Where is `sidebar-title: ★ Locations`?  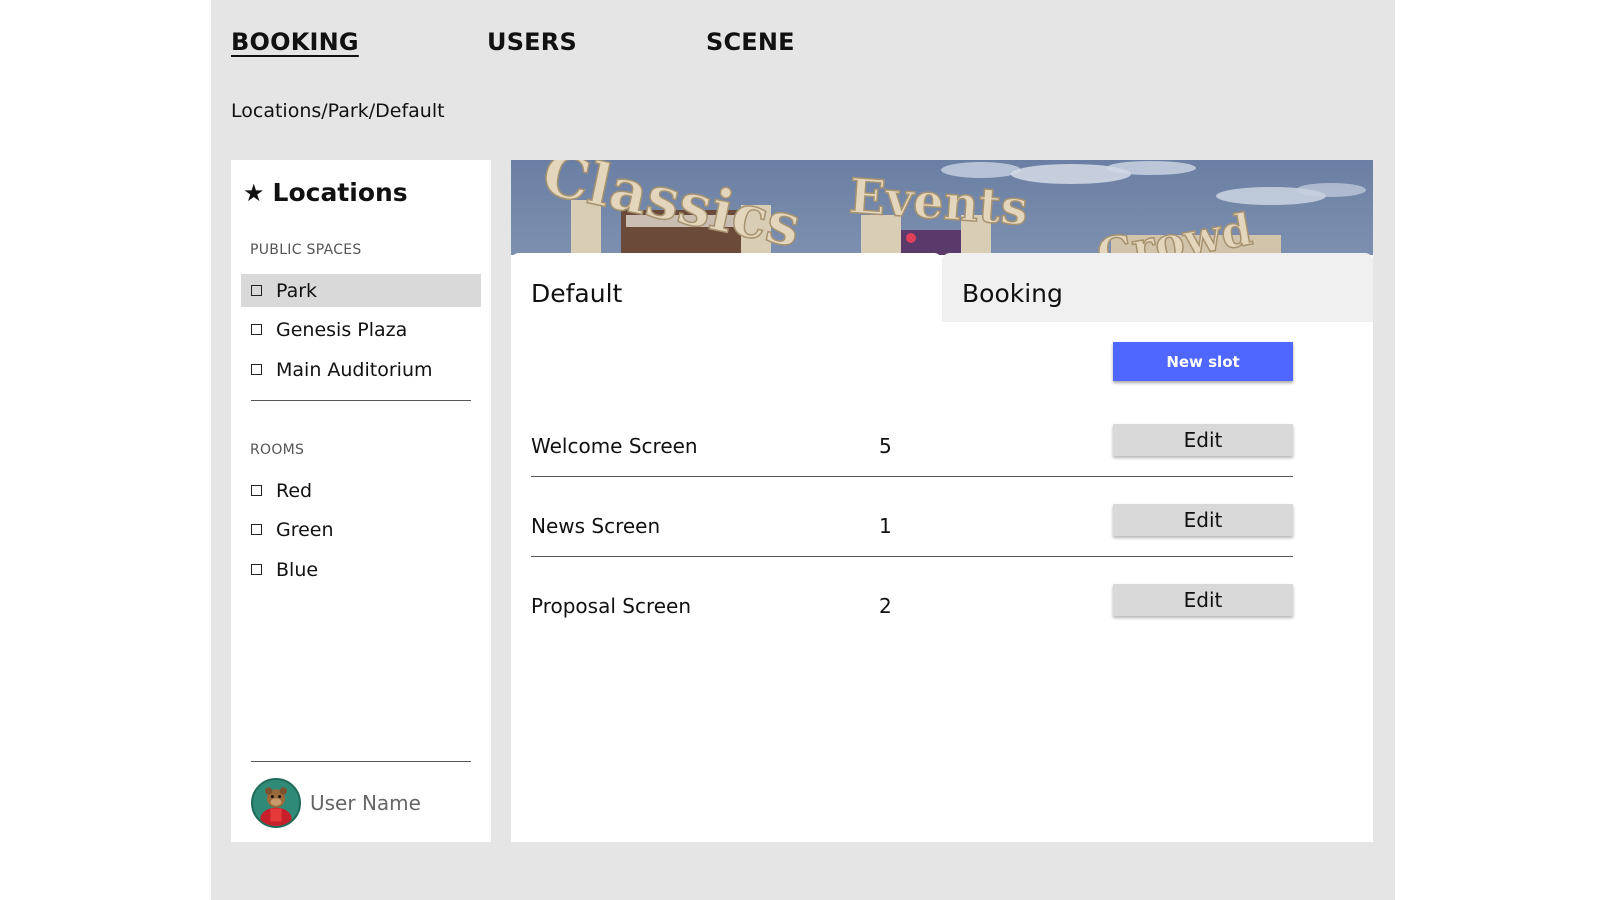 sidebar-title: ★ Locations is located at coordinates (325, 192).